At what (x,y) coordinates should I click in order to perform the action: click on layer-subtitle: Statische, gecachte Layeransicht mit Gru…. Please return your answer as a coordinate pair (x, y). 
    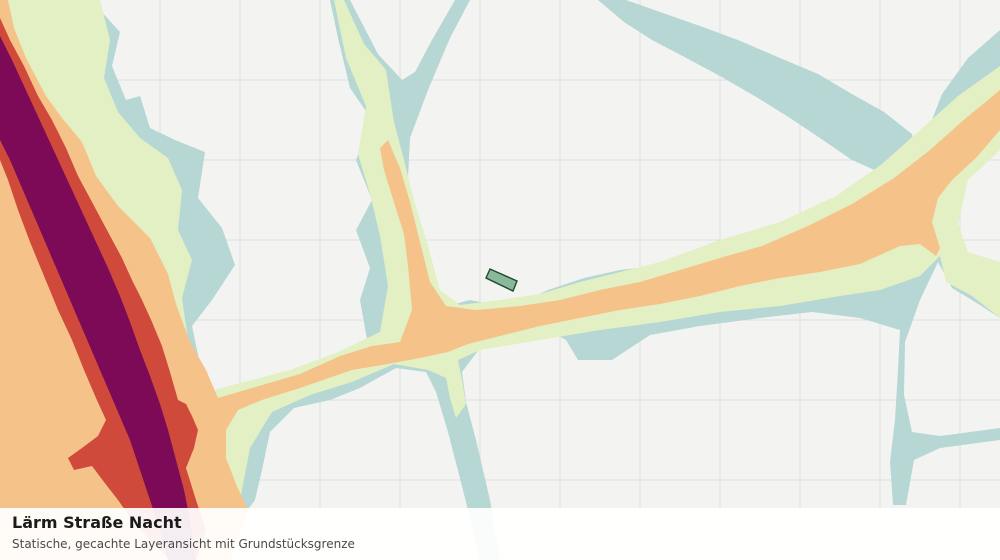
    Looking at the image, I should click on (183, 544).